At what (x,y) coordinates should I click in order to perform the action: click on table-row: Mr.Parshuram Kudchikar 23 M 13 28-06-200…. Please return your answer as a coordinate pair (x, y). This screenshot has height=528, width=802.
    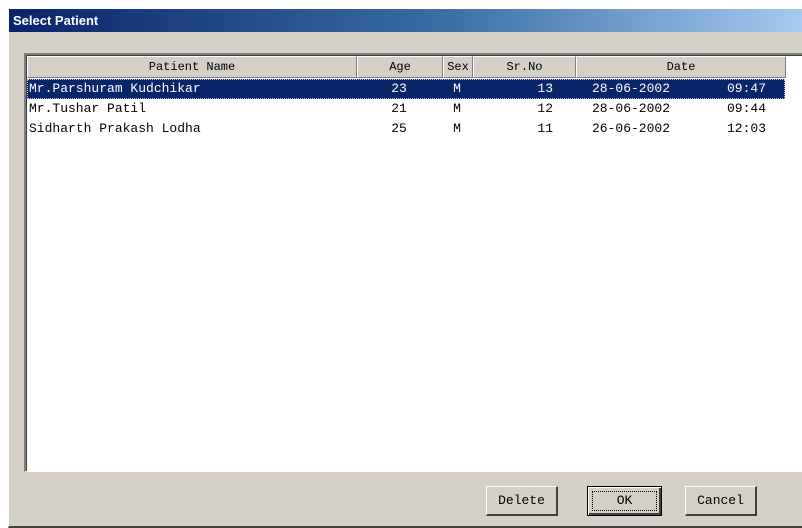
    Looking at the image, I should click on (406, 89).